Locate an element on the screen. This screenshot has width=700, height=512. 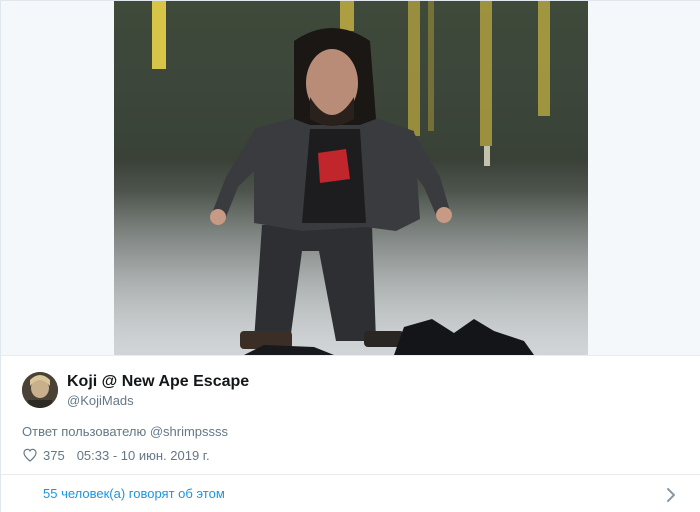
chevron-right-icon is located at coordinates (671, 495).